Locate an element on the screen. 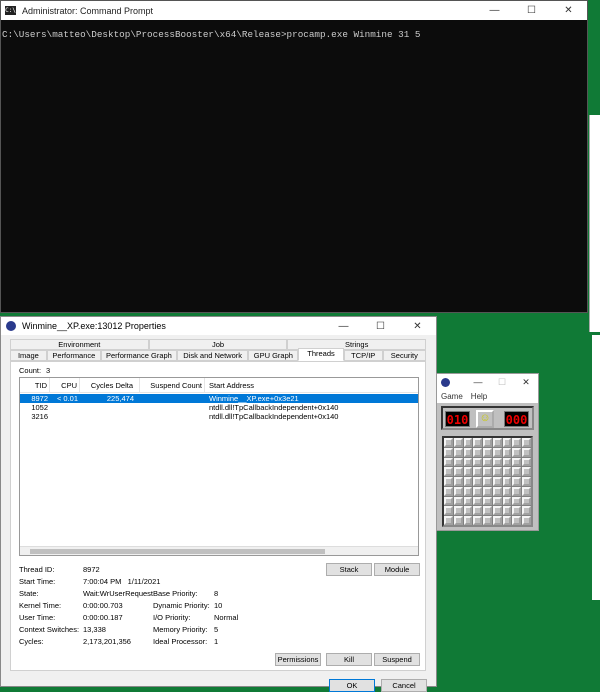  column-cycles-delta: Cycles Delta is located at coordinates (110, 385).